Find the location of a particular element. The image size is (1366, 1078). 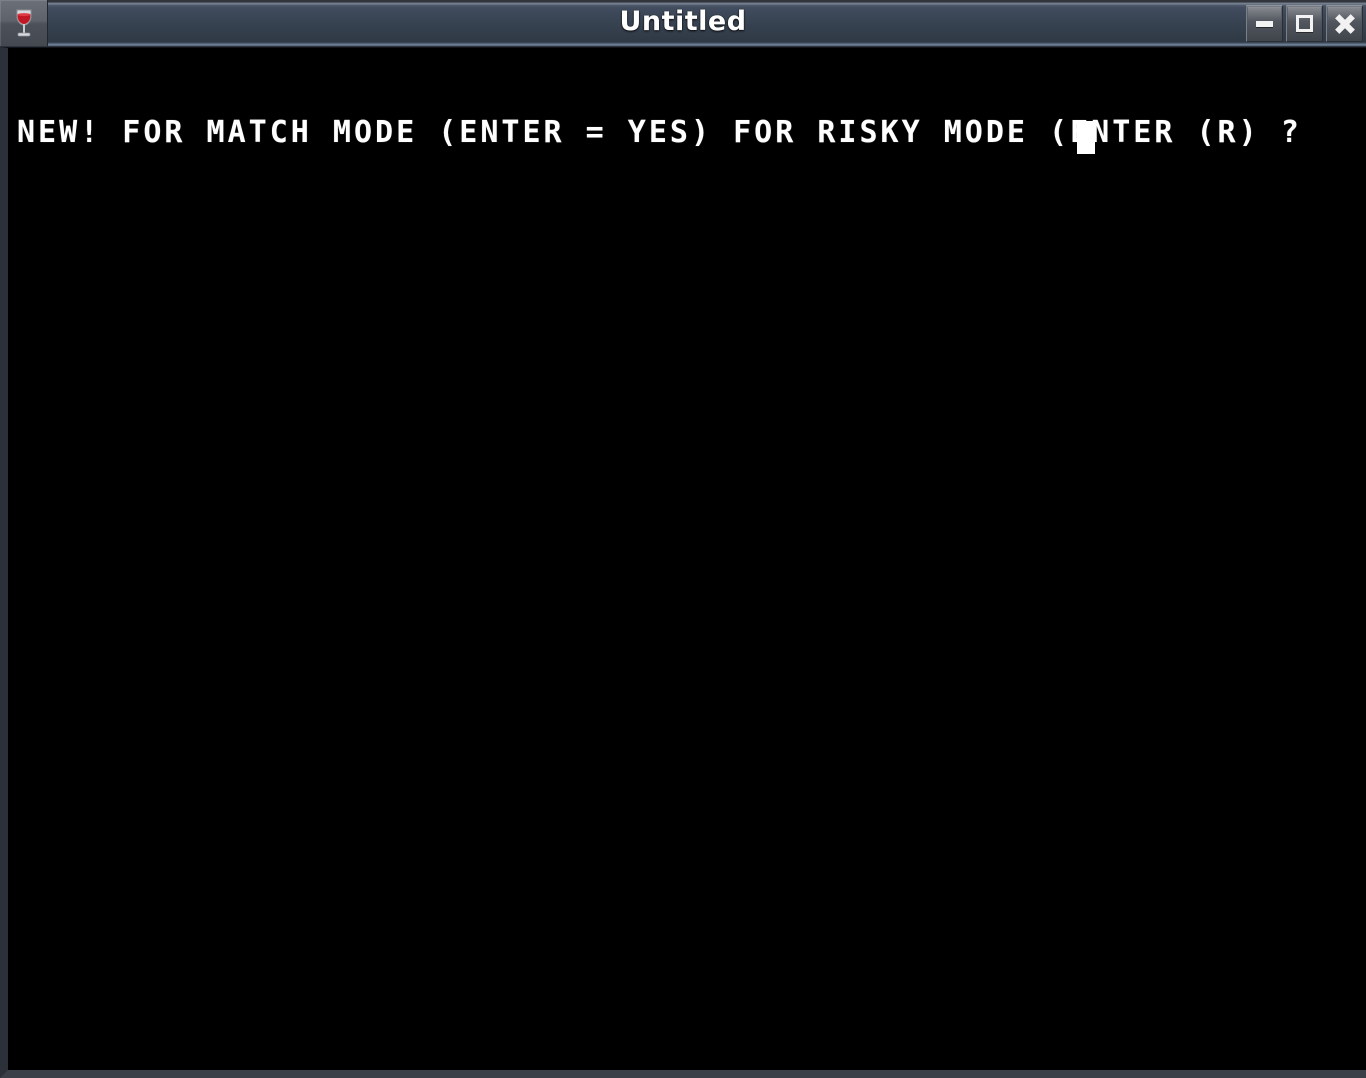

close-icon is located at coordinates (1344, 23).